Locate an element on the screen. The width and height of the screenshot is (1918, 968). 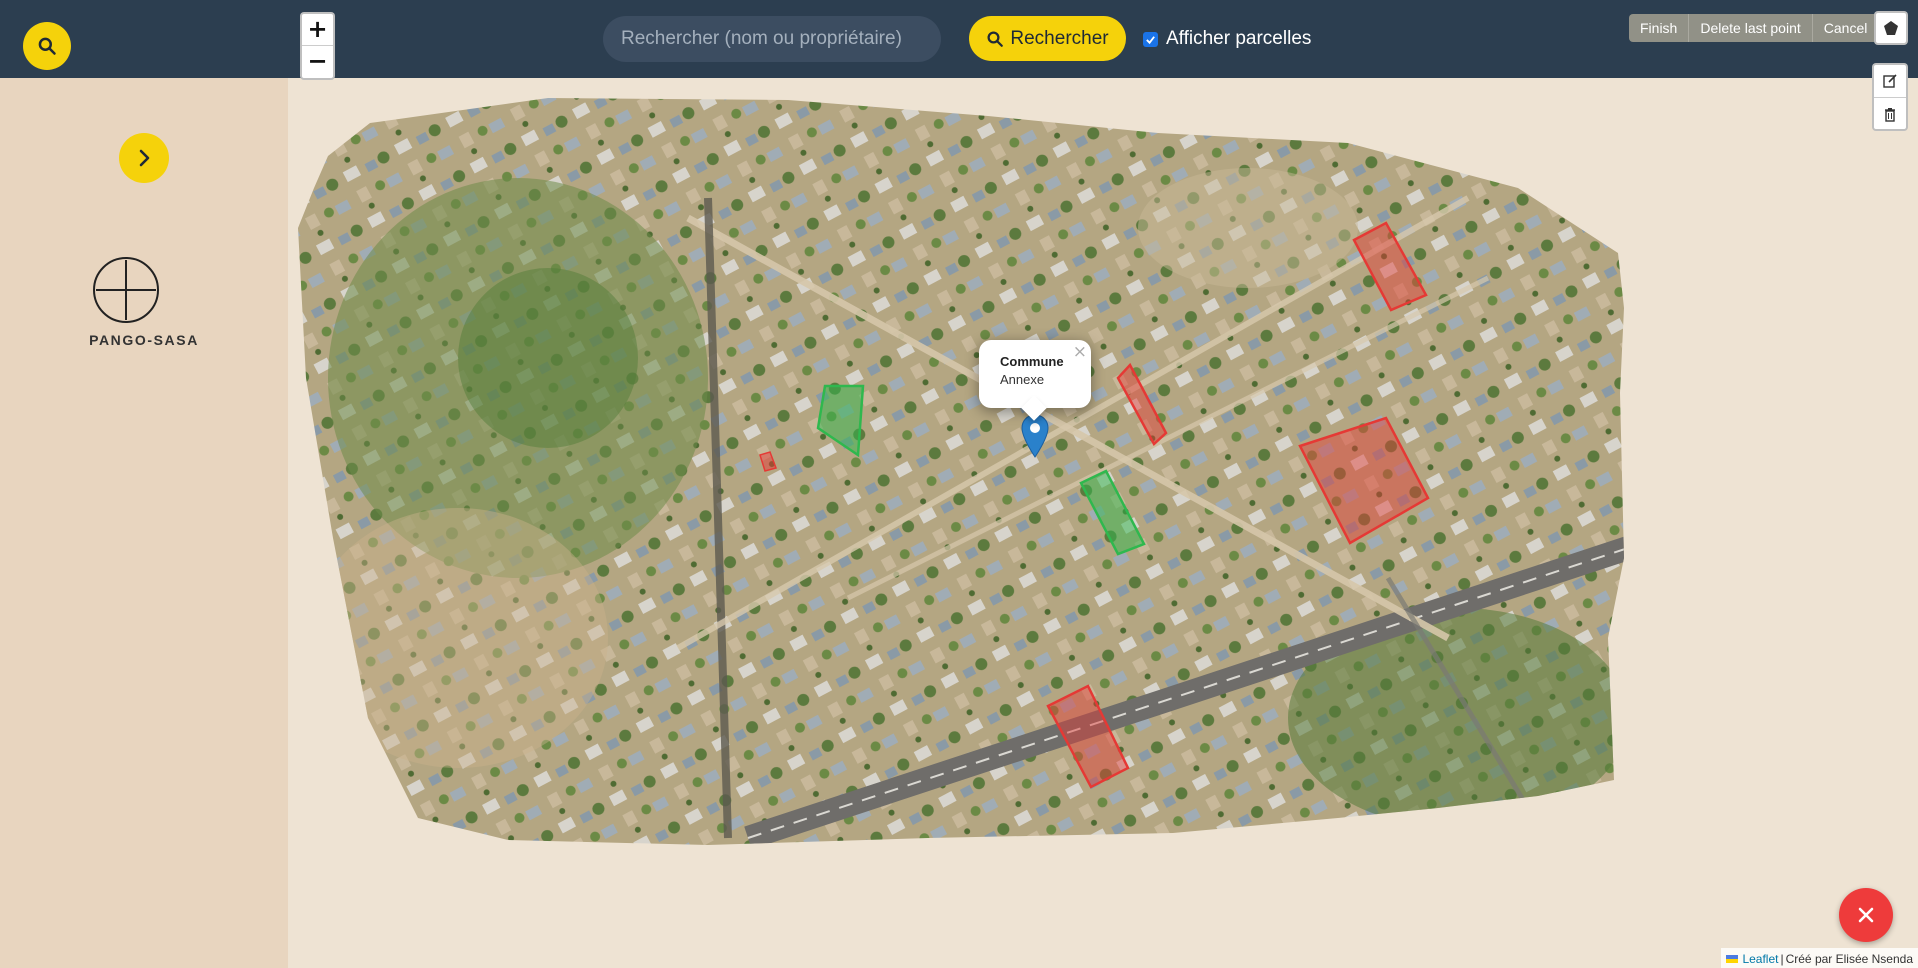
parcels-toggle-label: Afficher parcelles is located at coordinates (1239, 38).